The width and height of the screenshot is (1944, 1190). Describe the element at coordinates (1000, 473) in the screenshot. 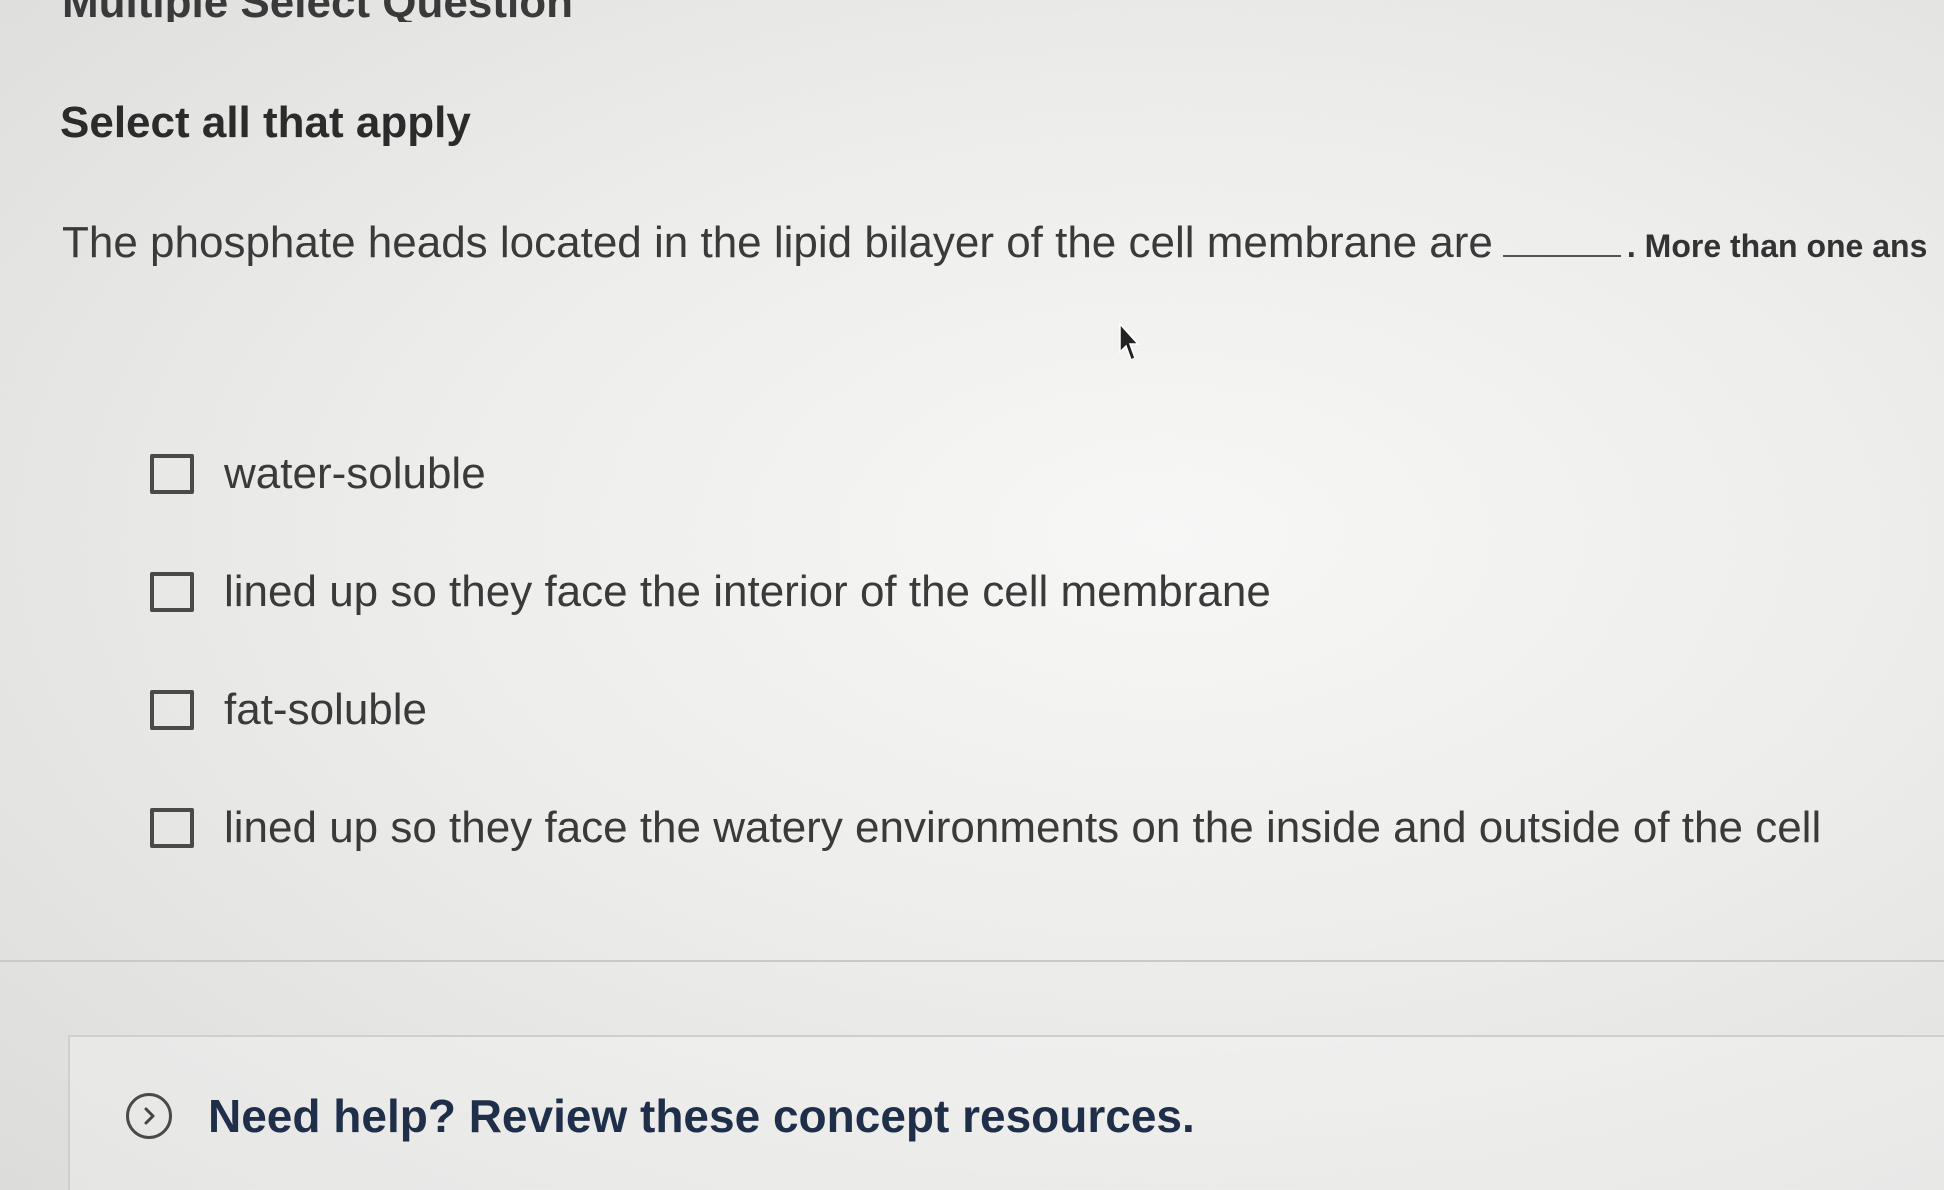

I see `option-water-soluble: water-soluble` at that location.